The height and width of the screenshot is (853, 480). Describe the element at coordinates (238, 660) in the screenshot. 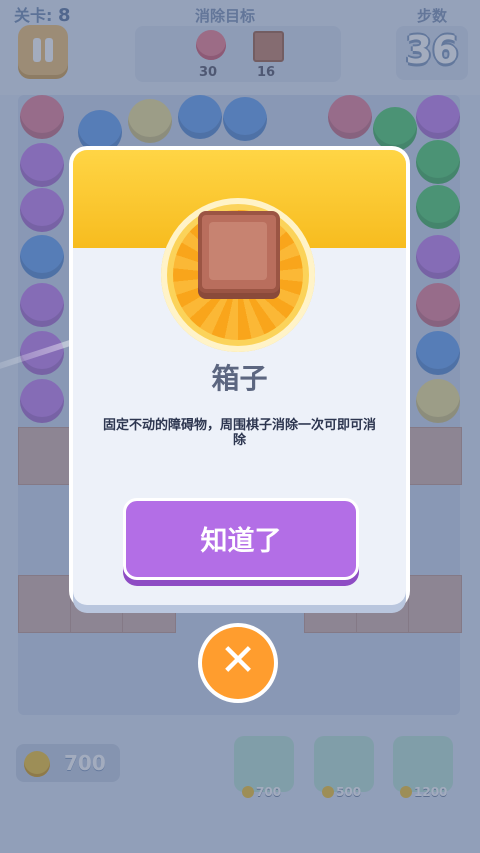

I see `close-icon: ✕` at that location.